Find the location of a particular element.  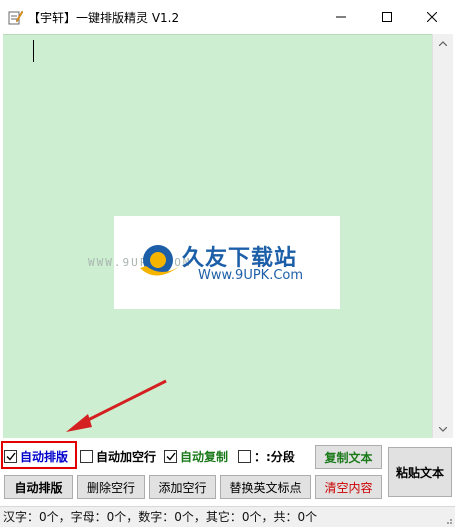

scroll-up-button is located at coordinates (443, 43).